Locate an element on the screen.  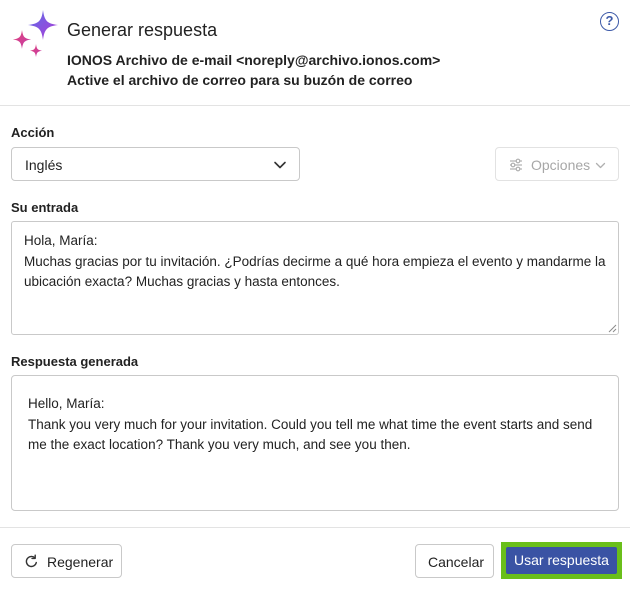
resize-grip-icon is located at coordinates (612, 328).